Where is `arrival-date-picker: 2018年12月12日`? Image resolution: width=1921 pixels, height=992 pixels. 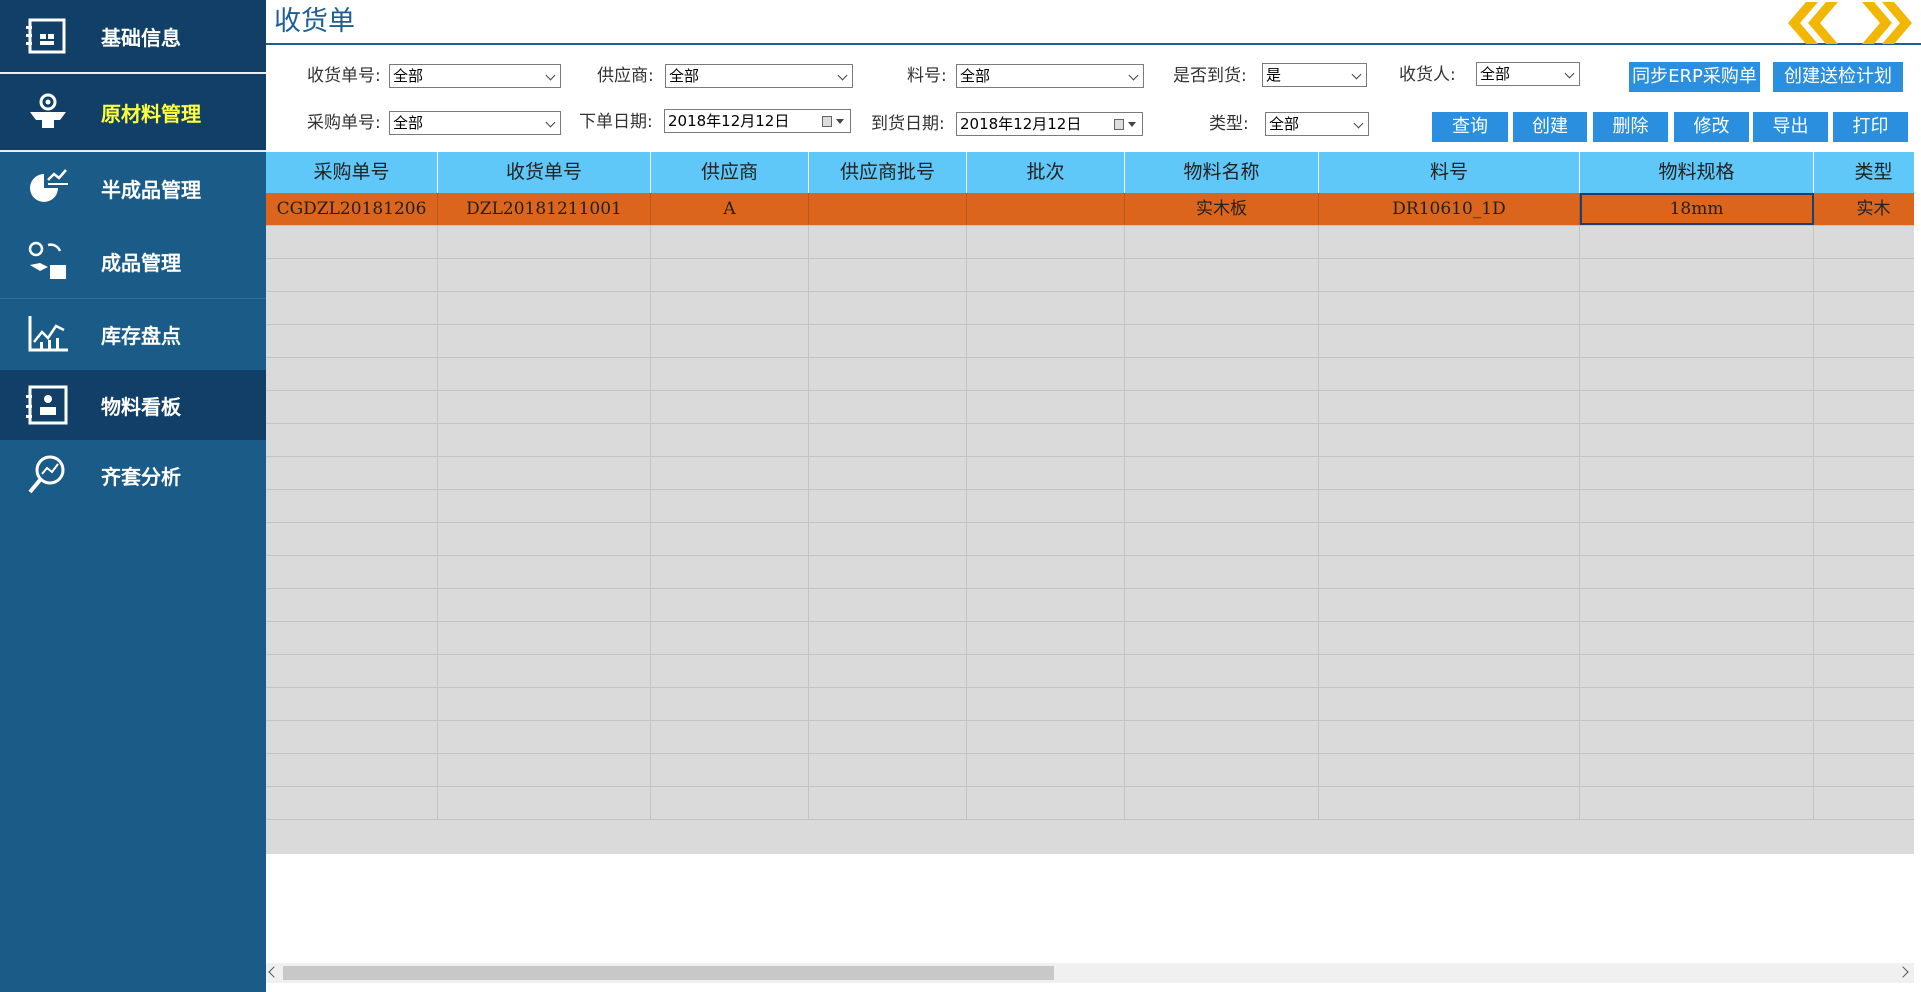 arrival-date-picker: 2018年12月12日 is located at coordinates (1049, 124).